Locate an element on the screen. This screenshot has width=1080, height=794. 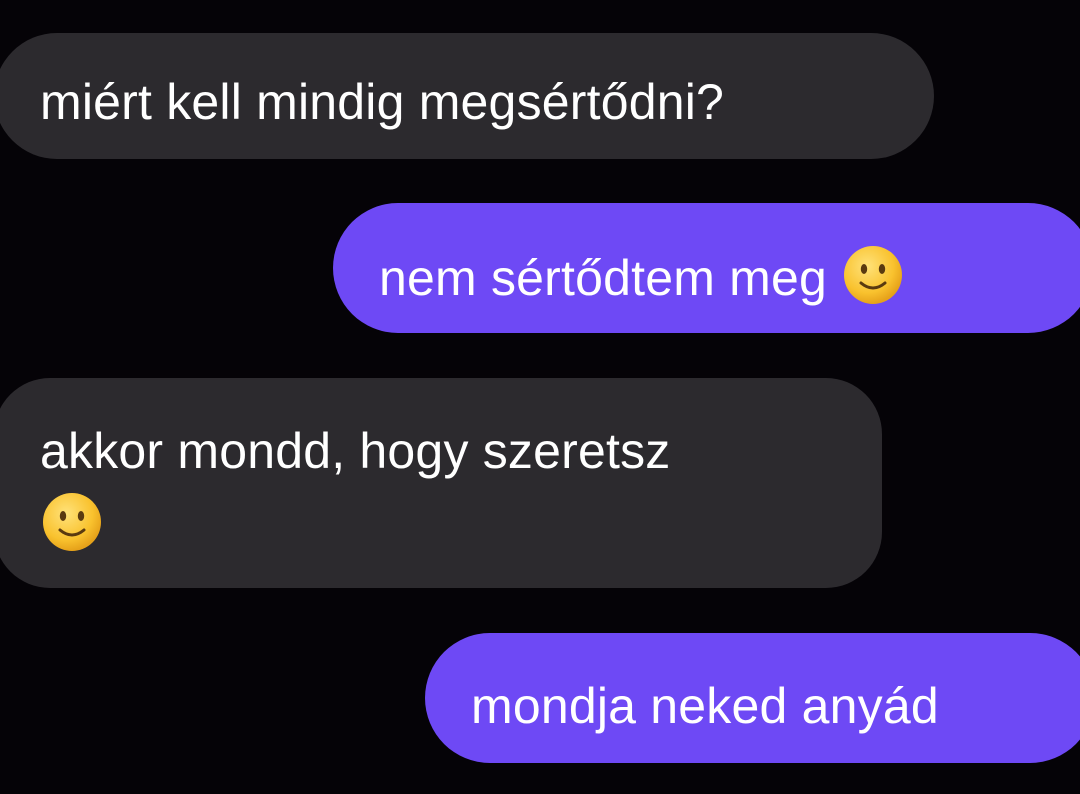
message-bubble-outgoing: nem sértődtem meg is located at coordinates (706, 268).